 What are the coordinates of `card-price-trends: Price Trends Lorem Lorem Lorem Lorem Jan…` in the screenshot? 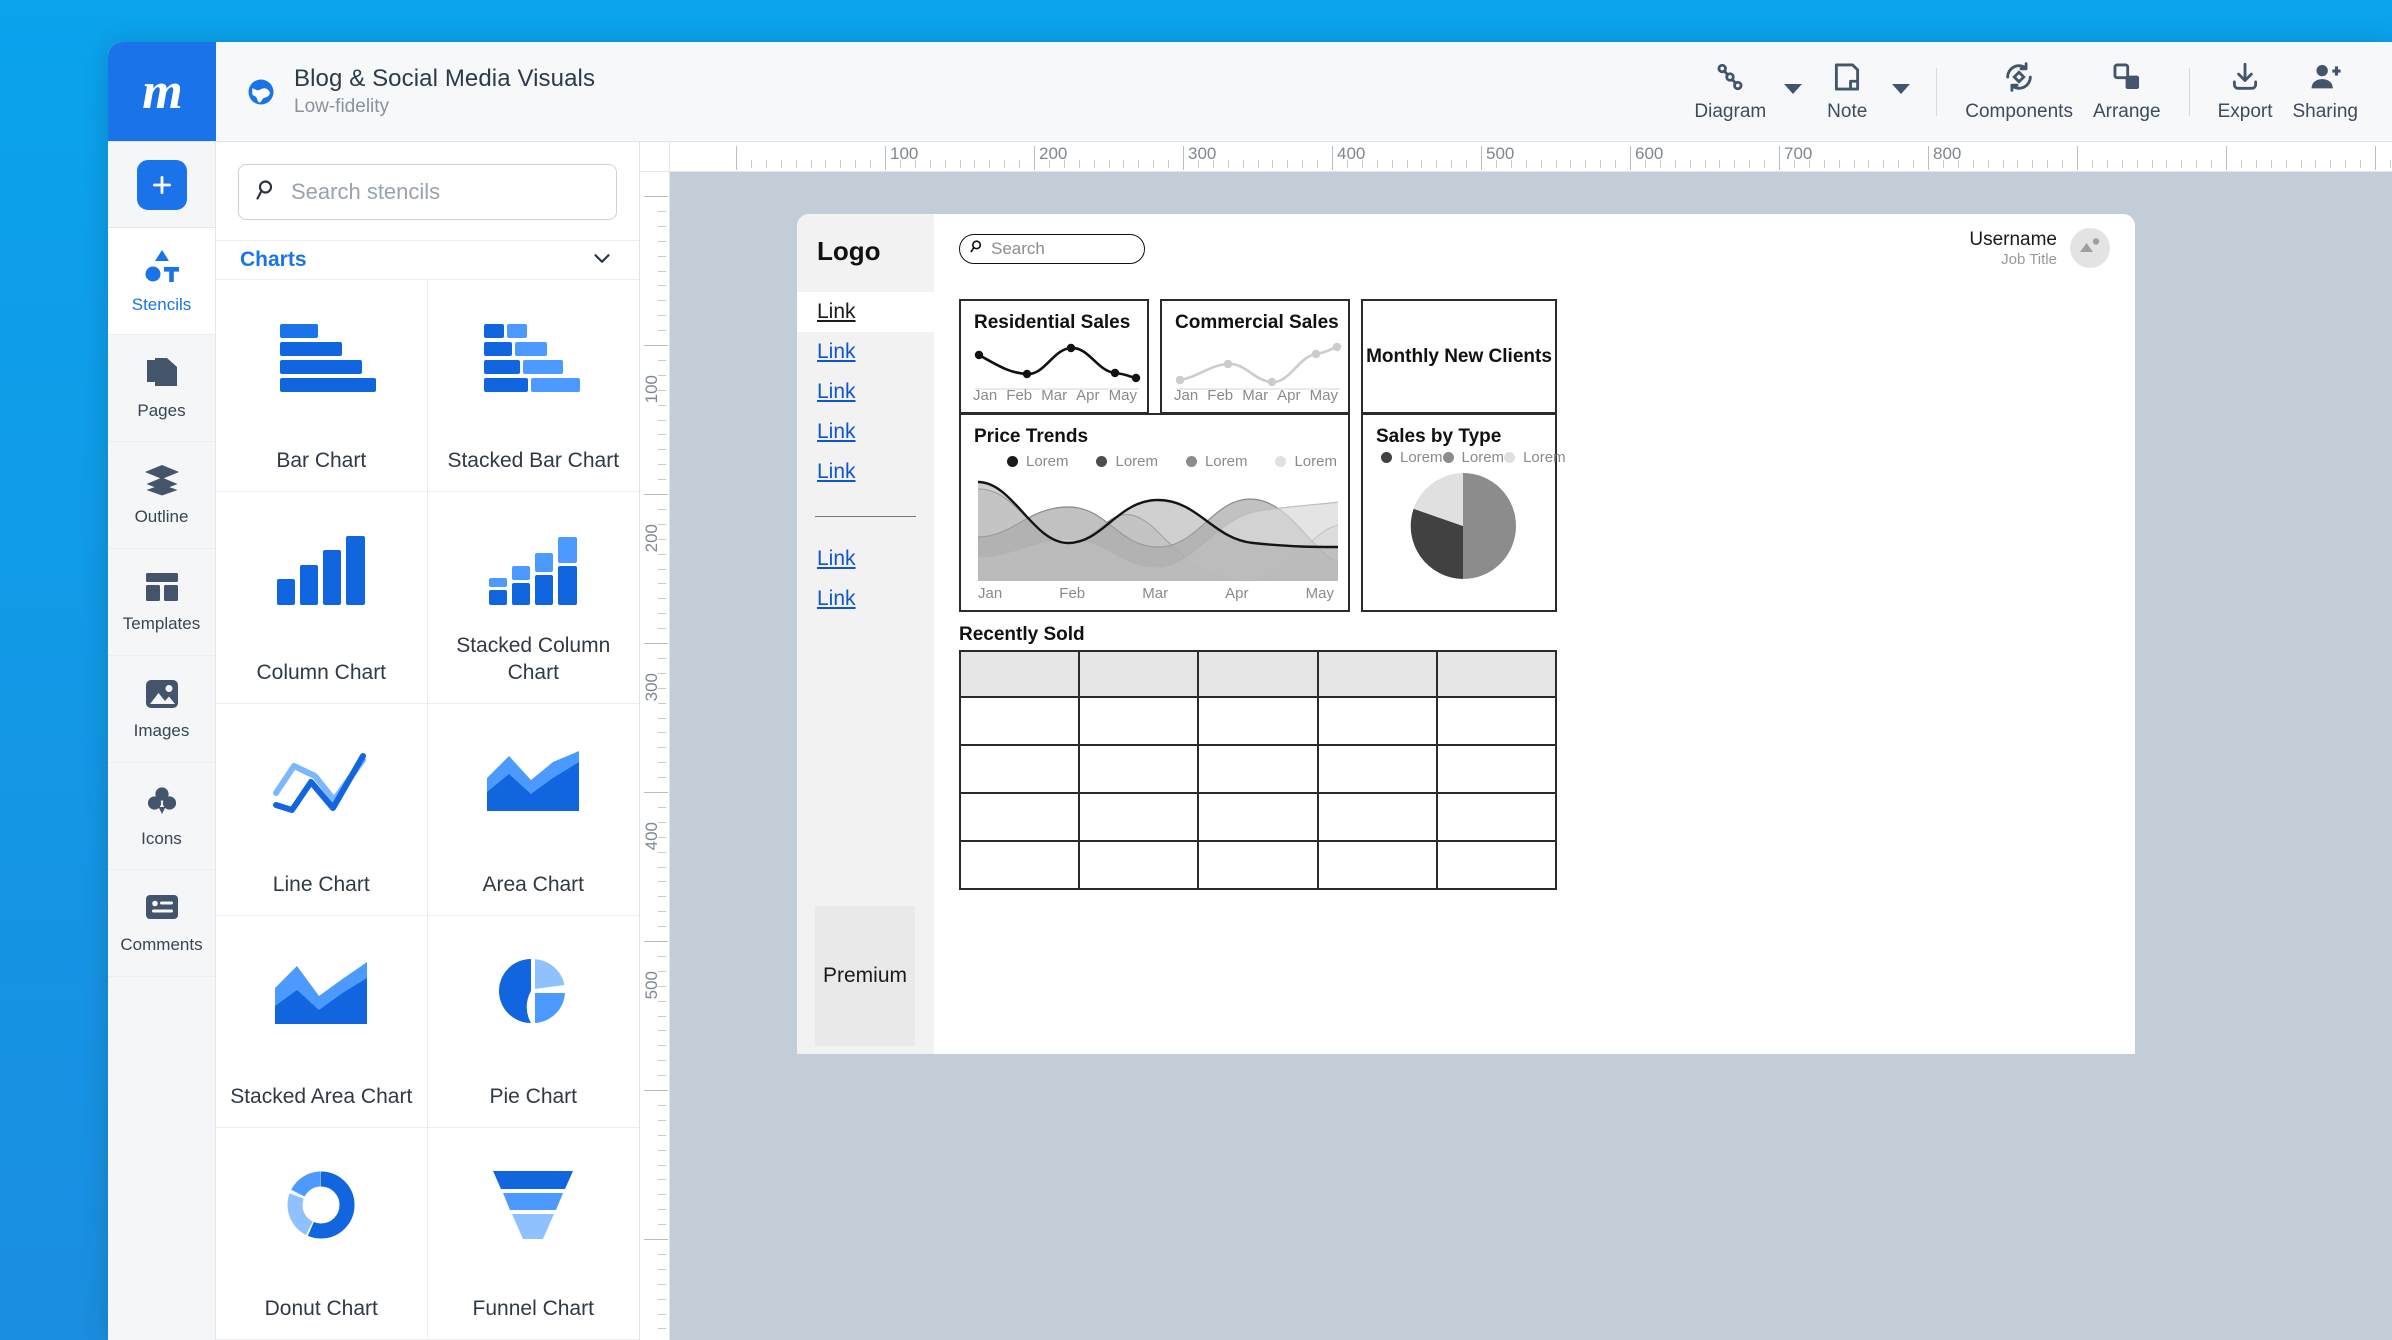 It's located at (1154, 512).